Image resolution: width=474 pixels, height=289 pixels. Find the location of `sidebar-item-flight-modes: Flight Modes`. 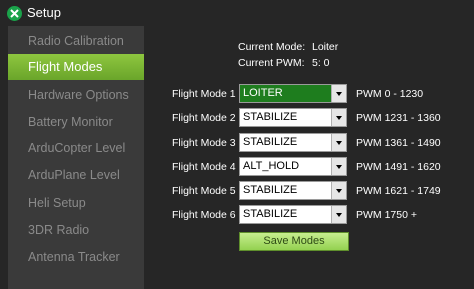

sidebar-item-flight-modes: Flight Modes is located at coordinates (80, 67).